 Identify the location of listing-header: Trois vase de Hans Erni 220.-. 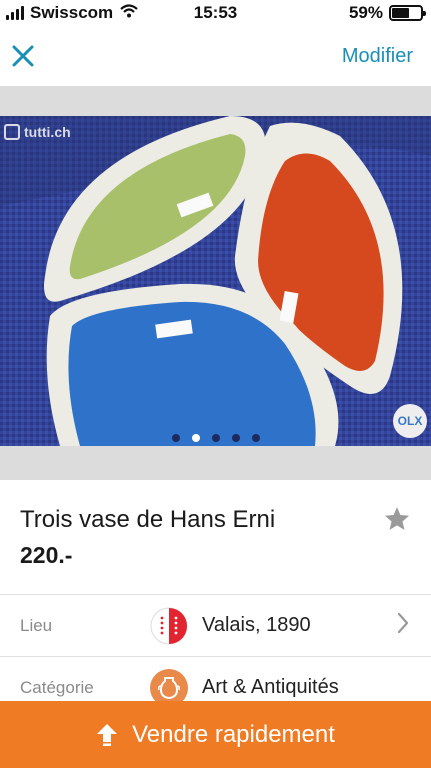
(215, 537).